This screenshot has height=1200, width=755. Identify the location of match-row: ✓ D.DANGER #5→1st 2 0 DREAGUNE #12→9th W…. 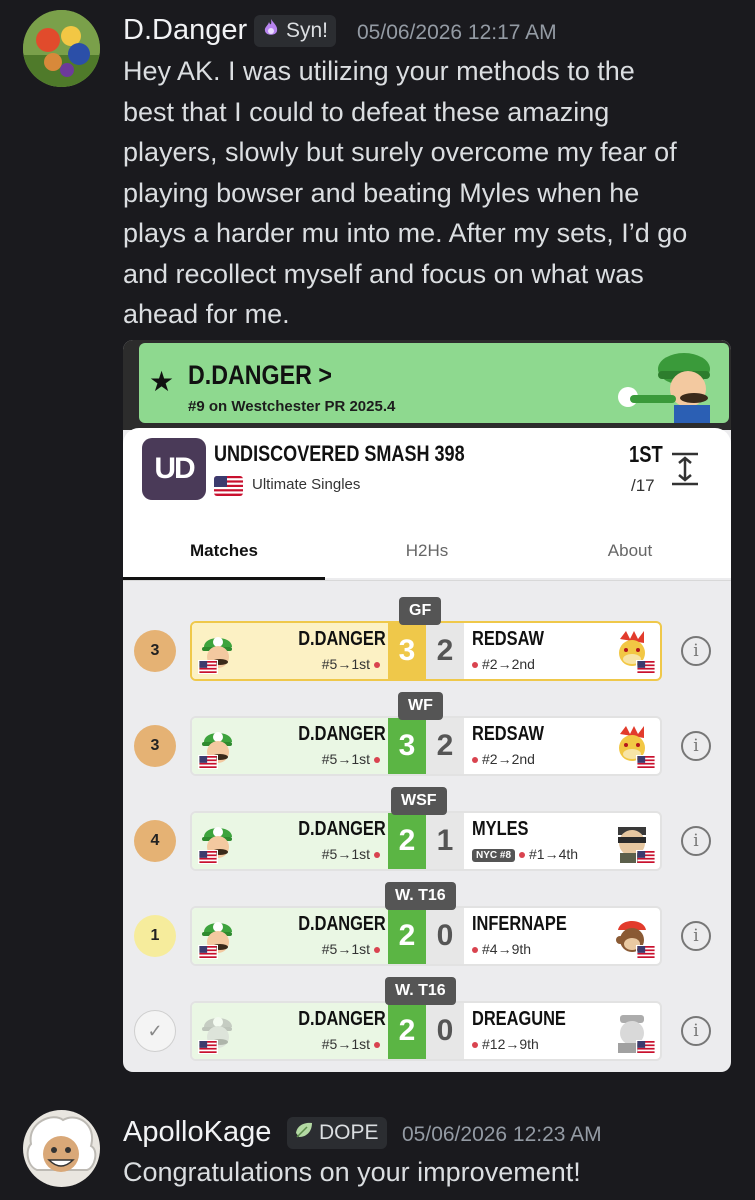
(427, 1019).